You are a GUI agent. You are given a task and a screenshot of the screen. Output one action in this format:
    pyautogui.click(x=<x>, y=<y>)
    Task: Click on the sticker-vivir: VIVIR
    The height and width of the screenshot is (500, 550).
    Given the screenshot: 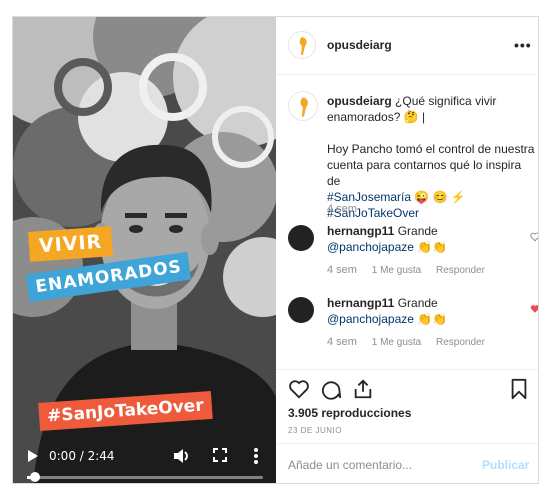 What is the action you would take?
    pyautogui.click(x=71, y=244)
    